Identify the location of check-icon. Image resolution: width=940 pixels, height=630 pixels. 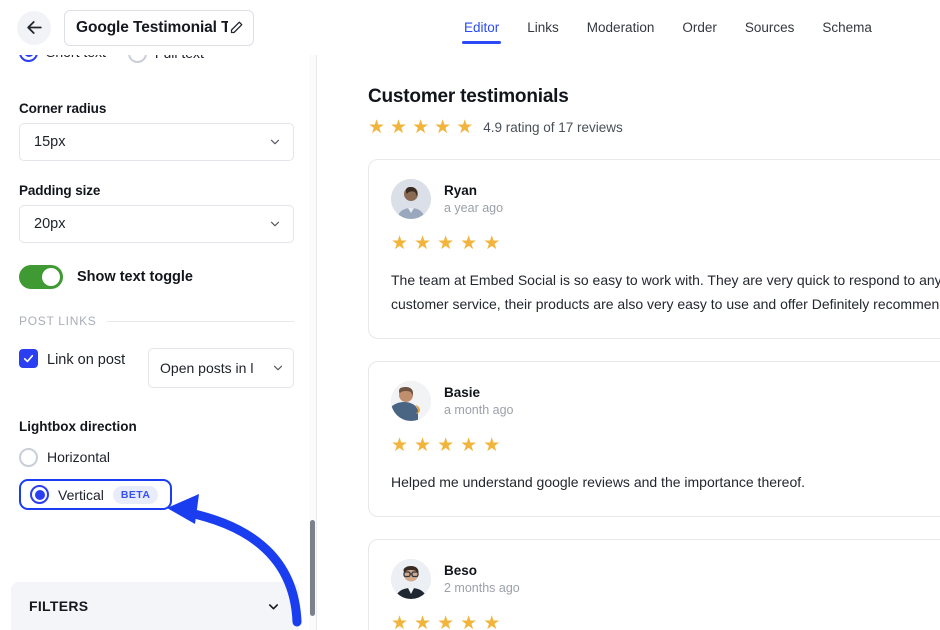
(28, 358).